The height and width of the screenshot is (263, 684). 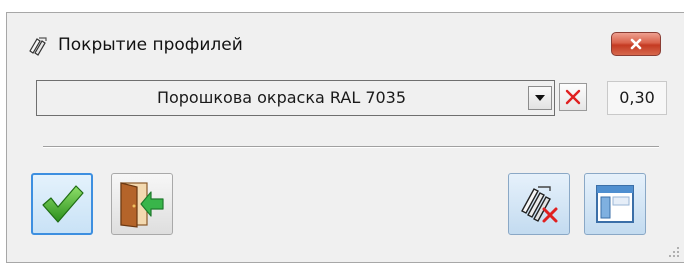 I want to click on layout-button, so click(x=615, y=204).